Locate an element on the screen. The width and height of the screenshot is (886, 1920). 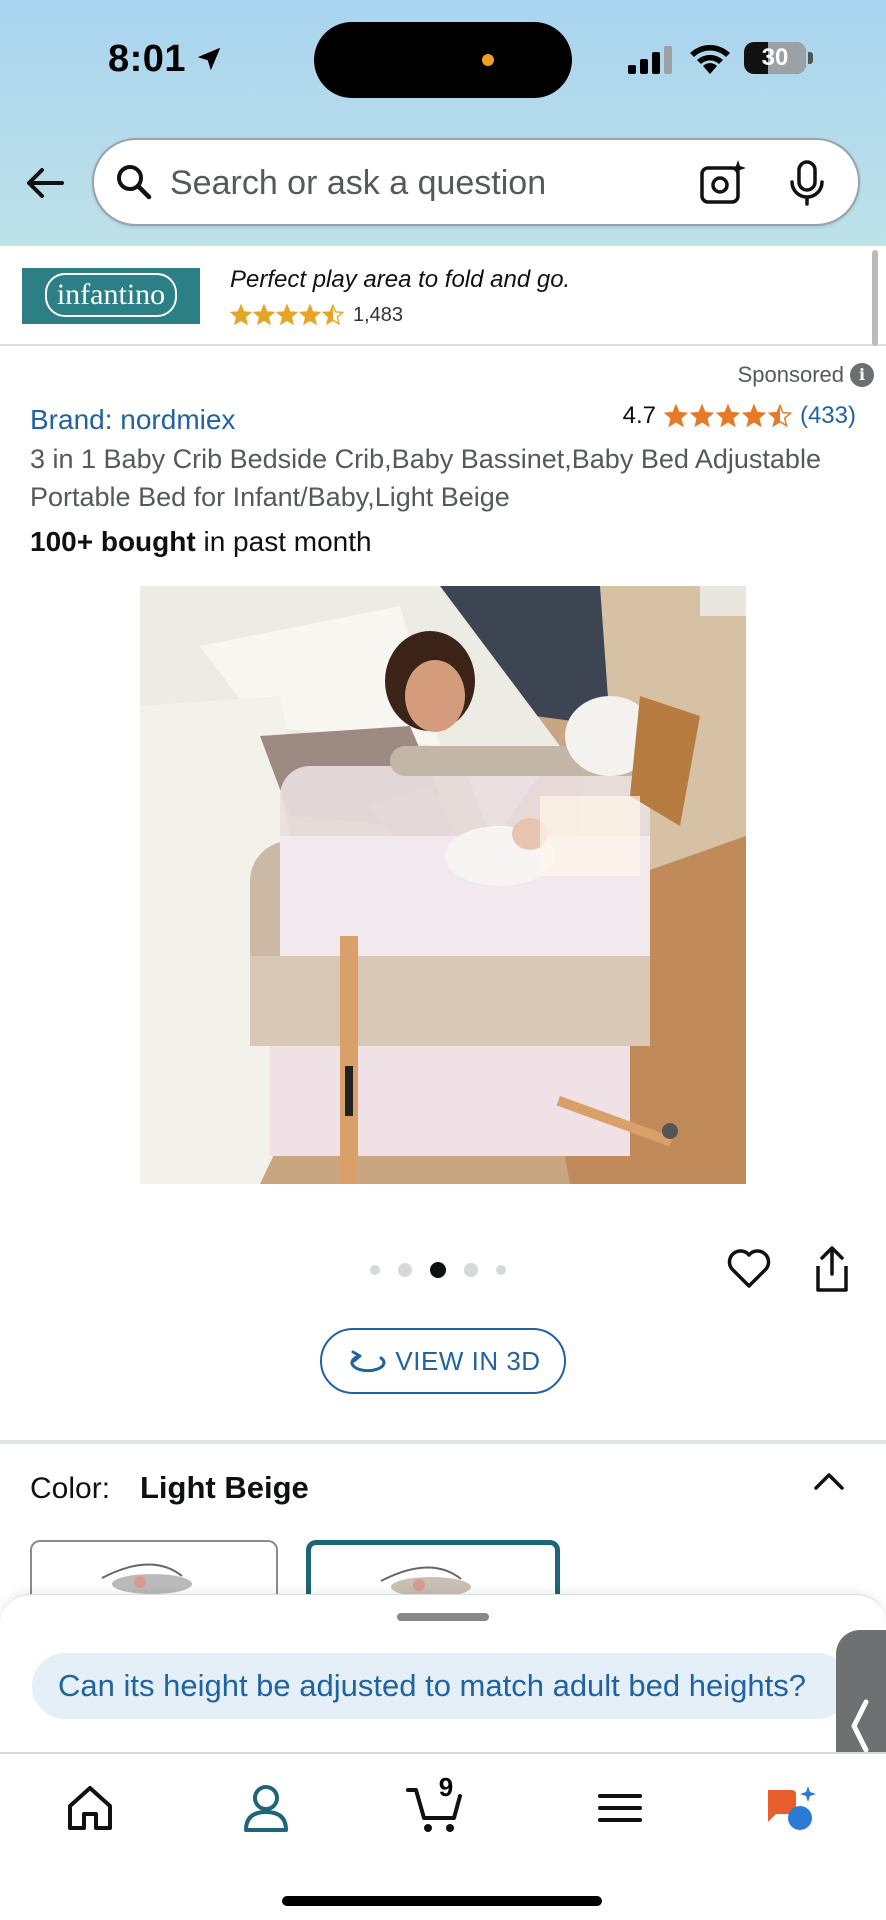
image-carousel-dots is located at coordinates (447, 1270).